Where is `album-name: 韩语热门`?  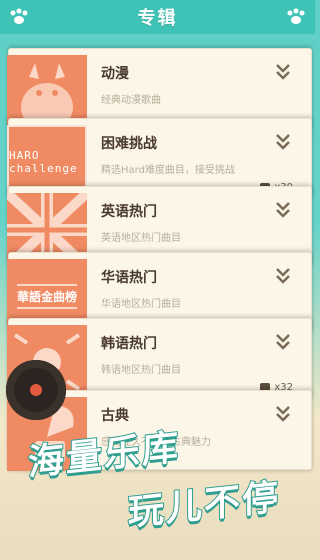 album-name: 韩语热门 is located at coordinates (129, 344).